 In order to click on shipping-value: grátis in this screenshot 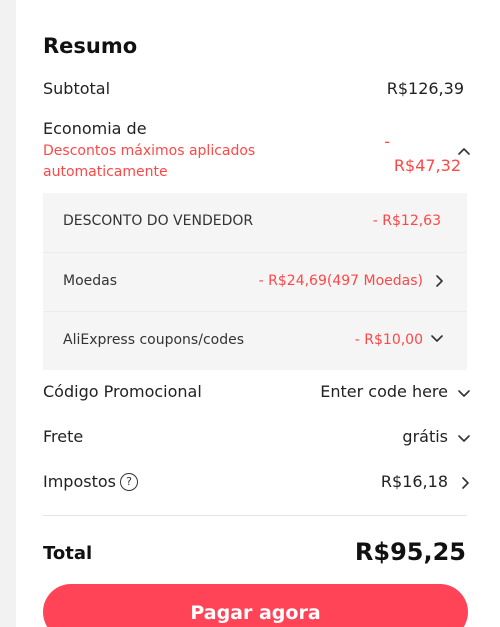, I will do `click(425, 436)`.